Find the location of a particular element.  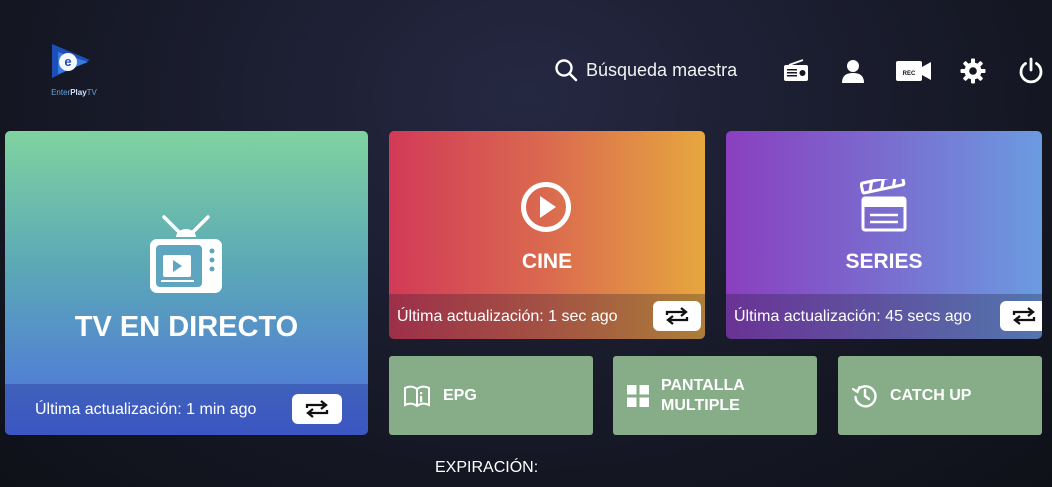

movies-footer: Última actualización: 1 sec ago is located at coordinates (547, 316).